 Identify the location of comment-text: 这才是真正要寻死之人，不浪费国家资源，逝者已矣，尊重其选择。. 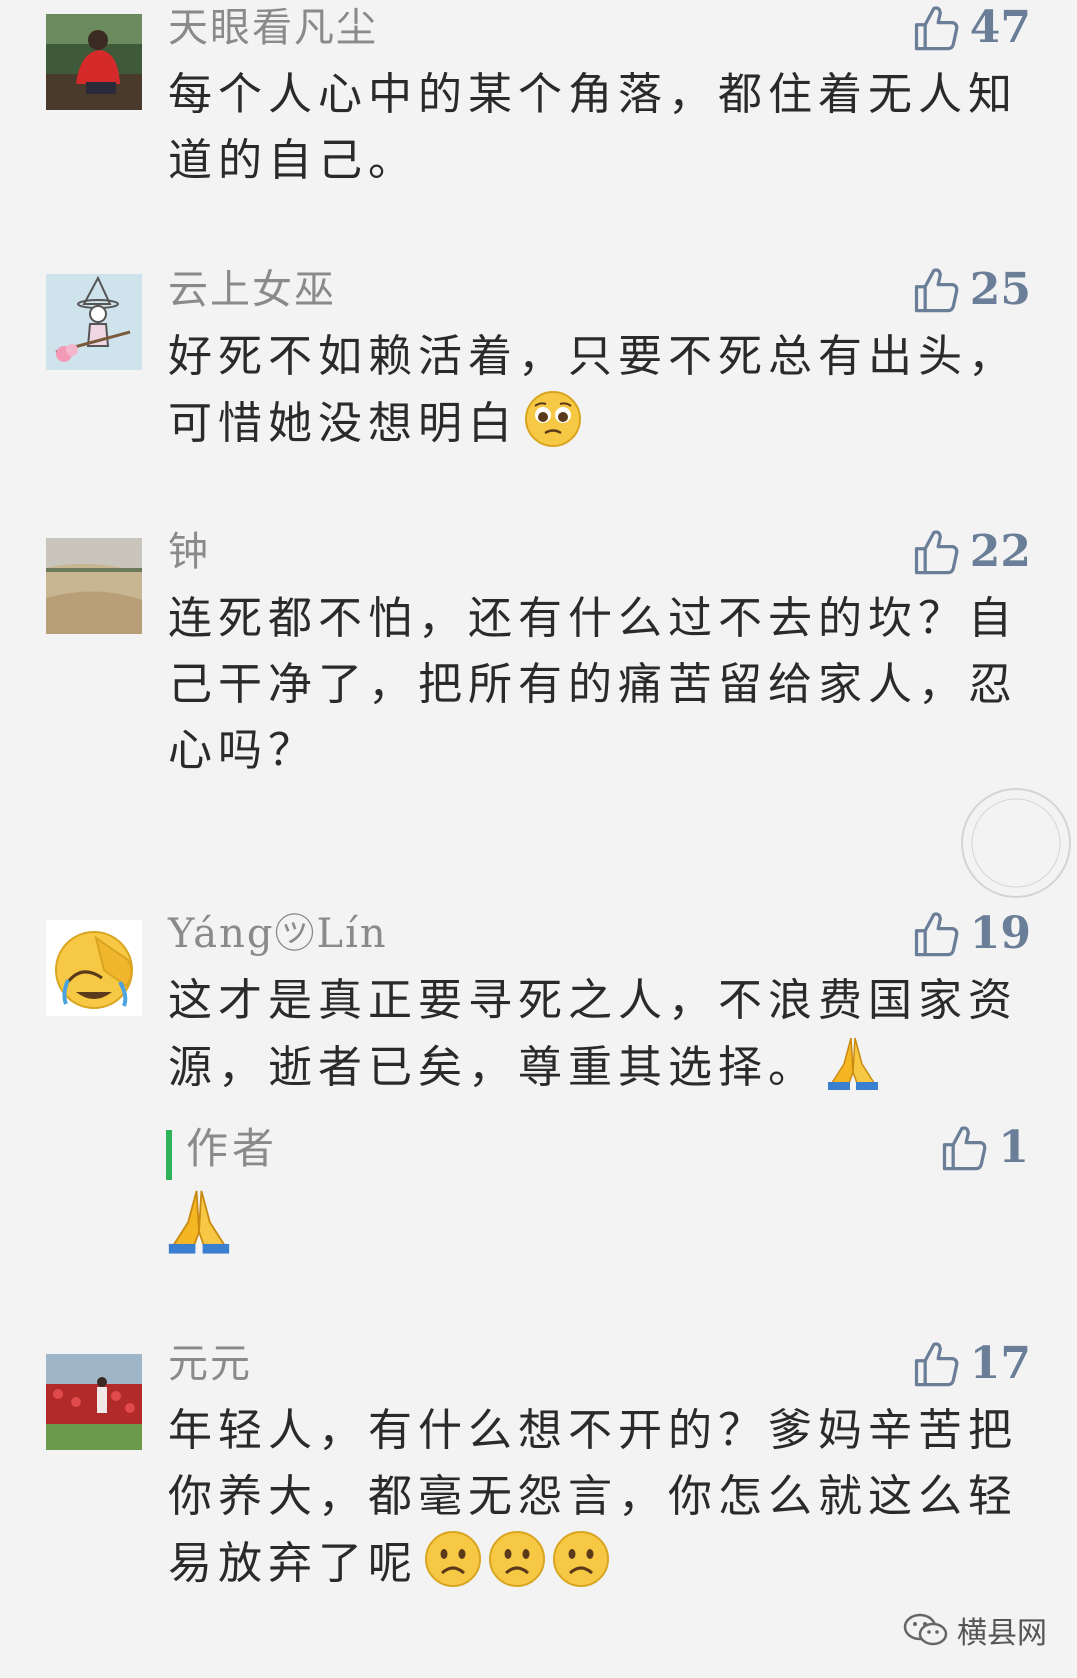
(593, 1034).